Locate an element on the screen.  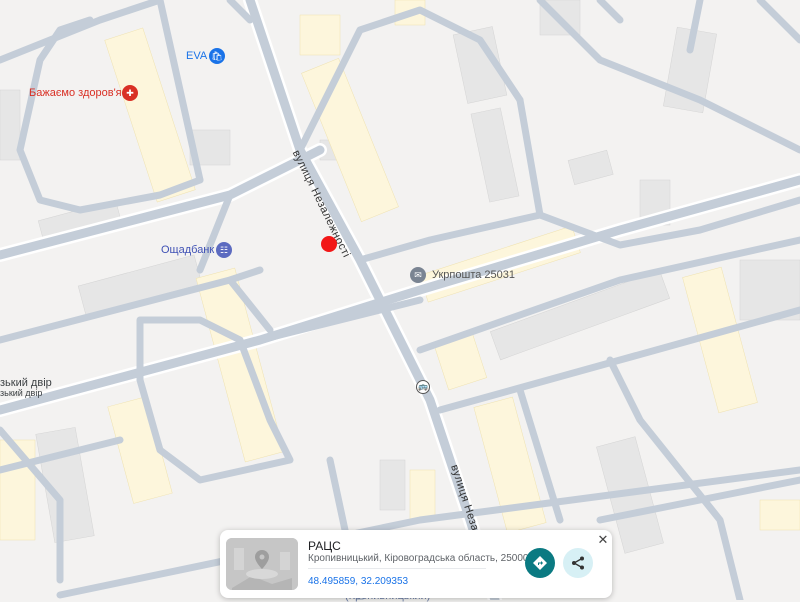
share-icon is located at coordinates (578, 563).